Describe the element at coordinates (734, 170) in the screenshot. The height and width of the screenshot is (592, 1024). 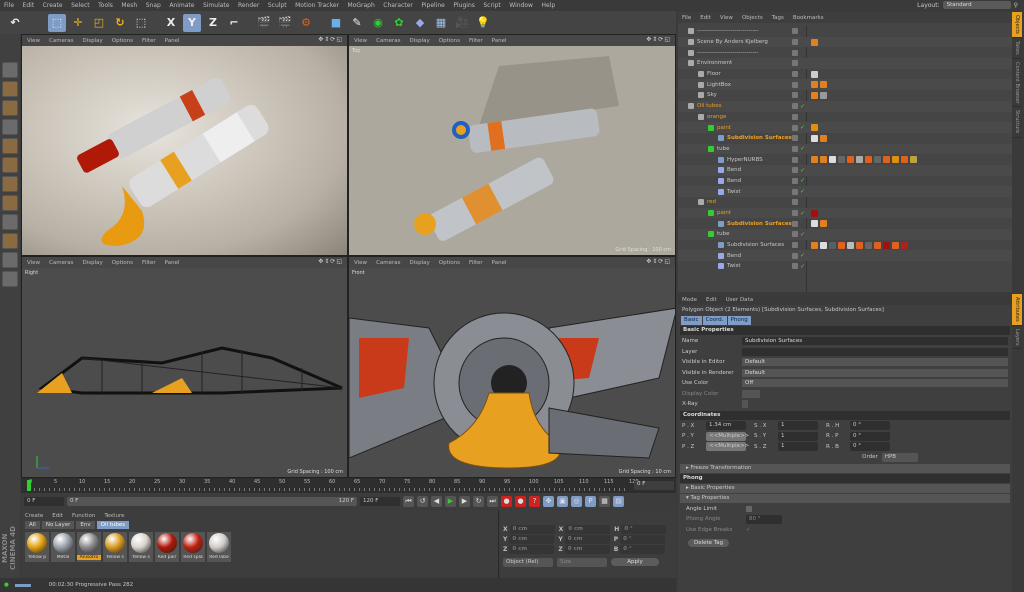
I see `object-name: Bend` at that location.